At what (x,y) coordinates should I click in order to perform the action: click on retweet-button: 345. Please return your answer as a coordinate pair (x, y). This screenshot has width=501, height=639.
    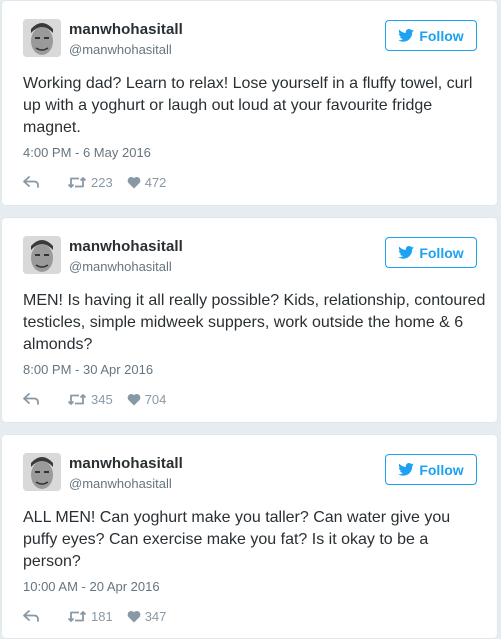
    Looking at the image, I should click on (90, 399).